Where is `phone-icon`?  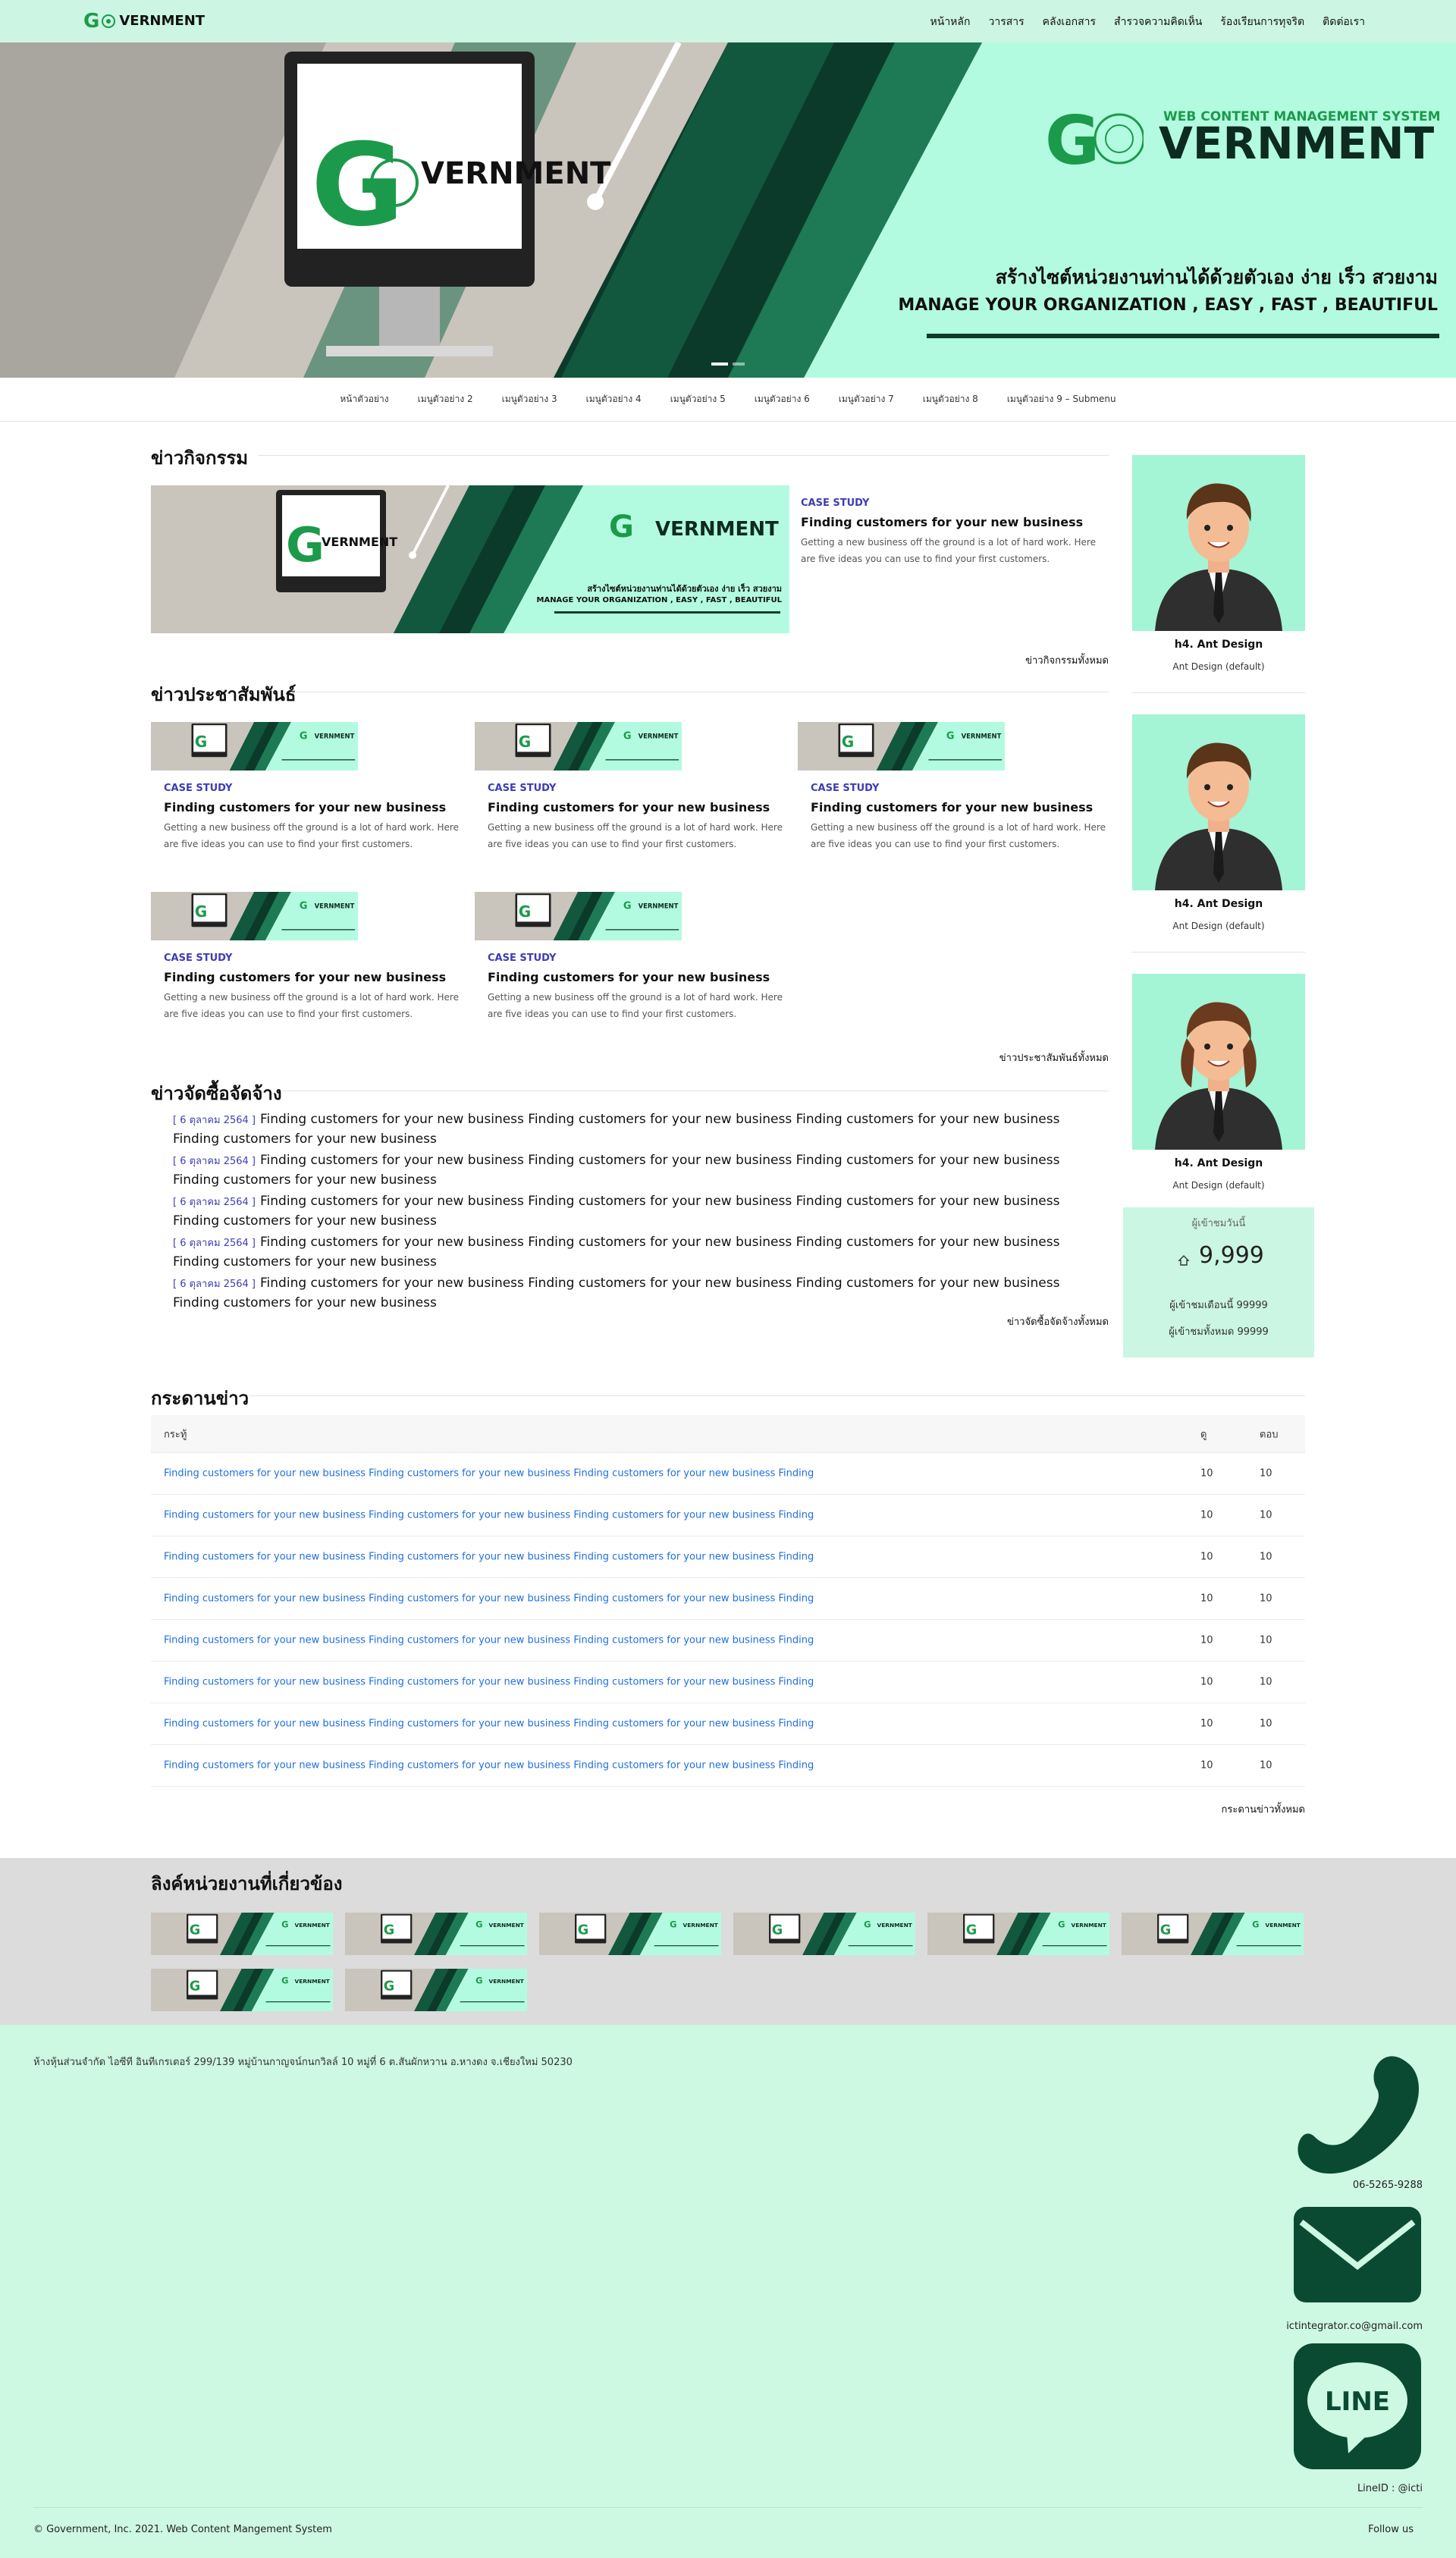 phone-icon is located at coordinates (1357, 2111).